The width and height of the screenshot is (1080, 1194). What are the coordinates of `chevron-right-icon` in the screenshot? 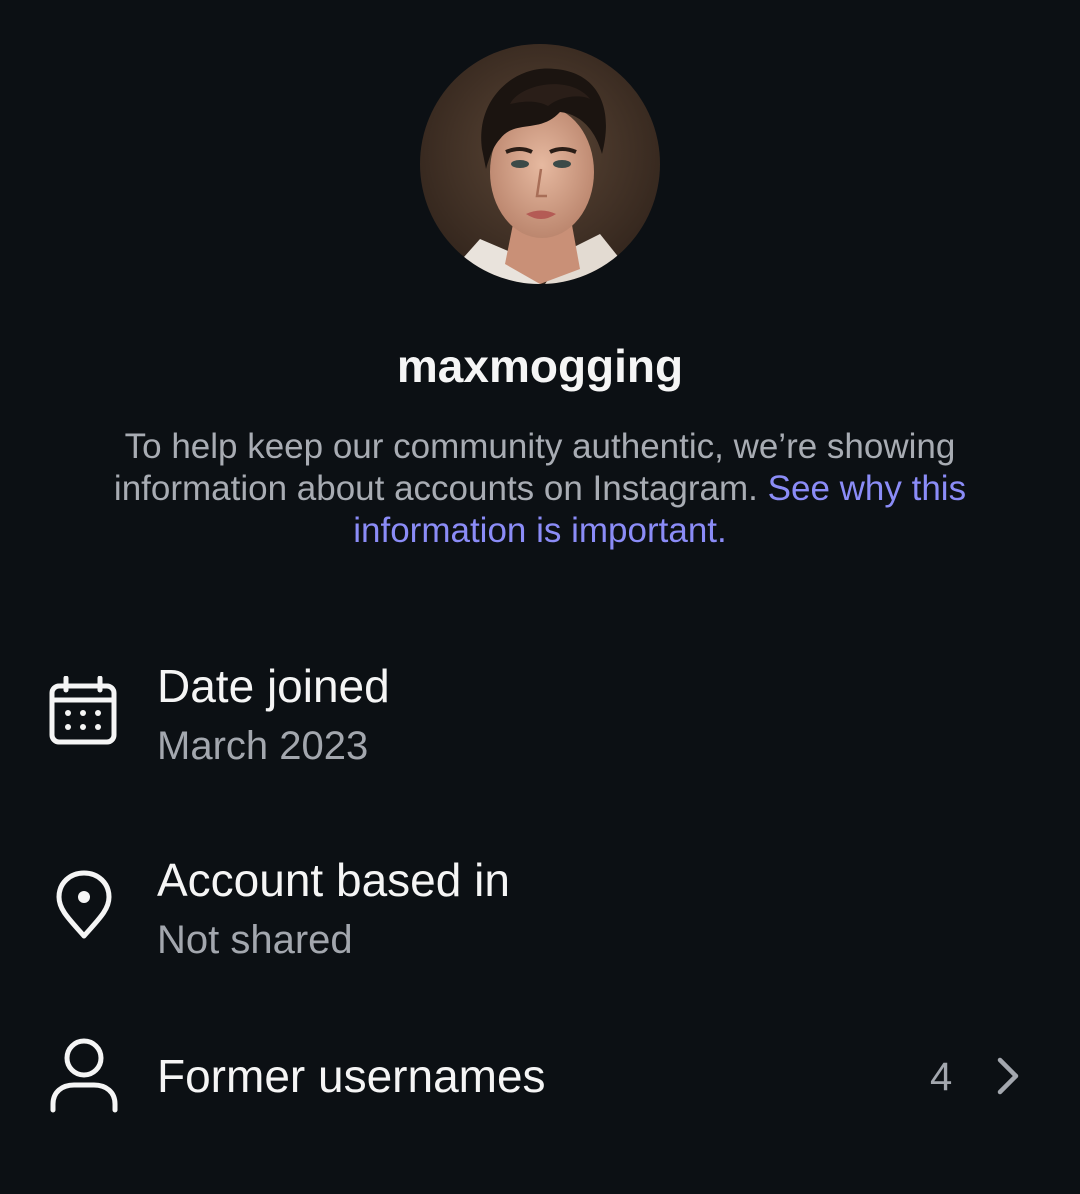 It's located at (1008, 1078).